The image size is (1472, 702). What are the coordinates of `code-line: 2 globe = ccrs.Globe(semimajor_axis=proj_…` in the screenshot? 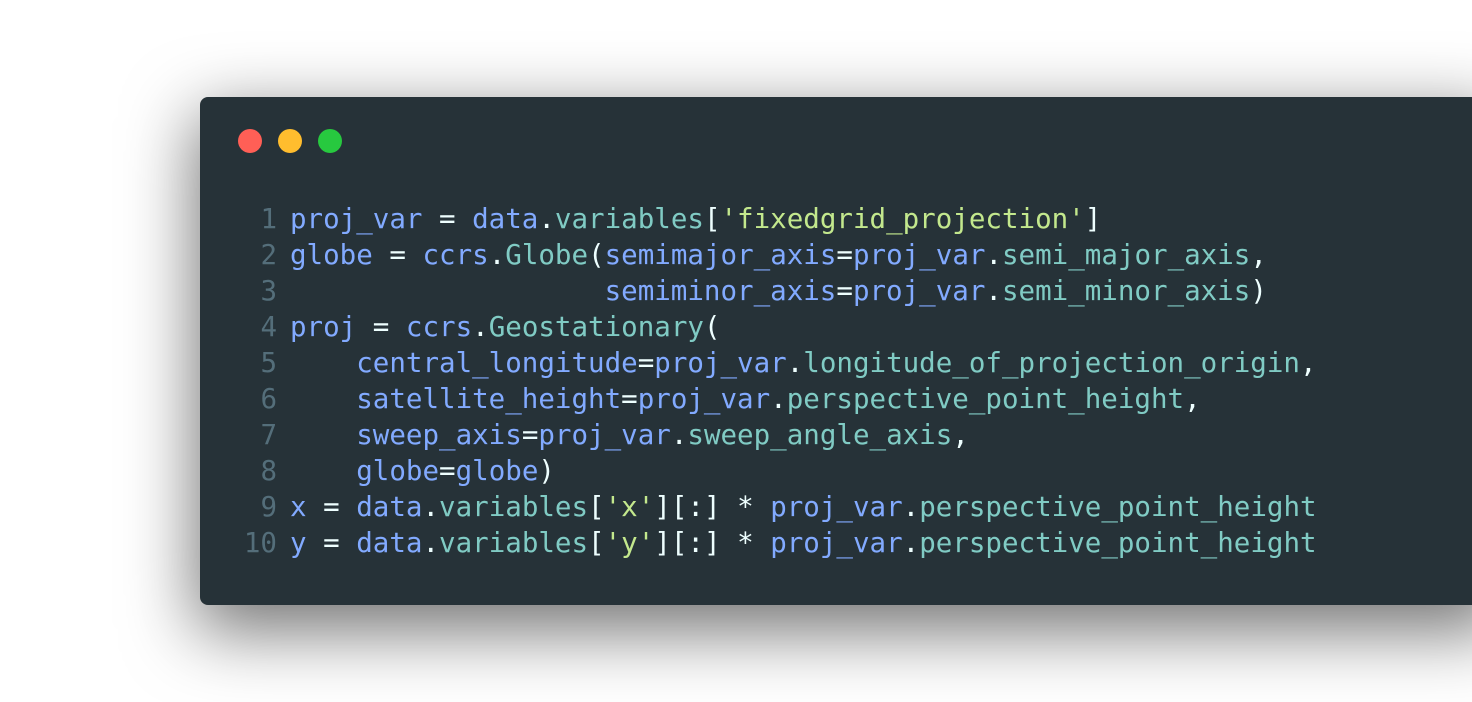 It's located at (778, 255).